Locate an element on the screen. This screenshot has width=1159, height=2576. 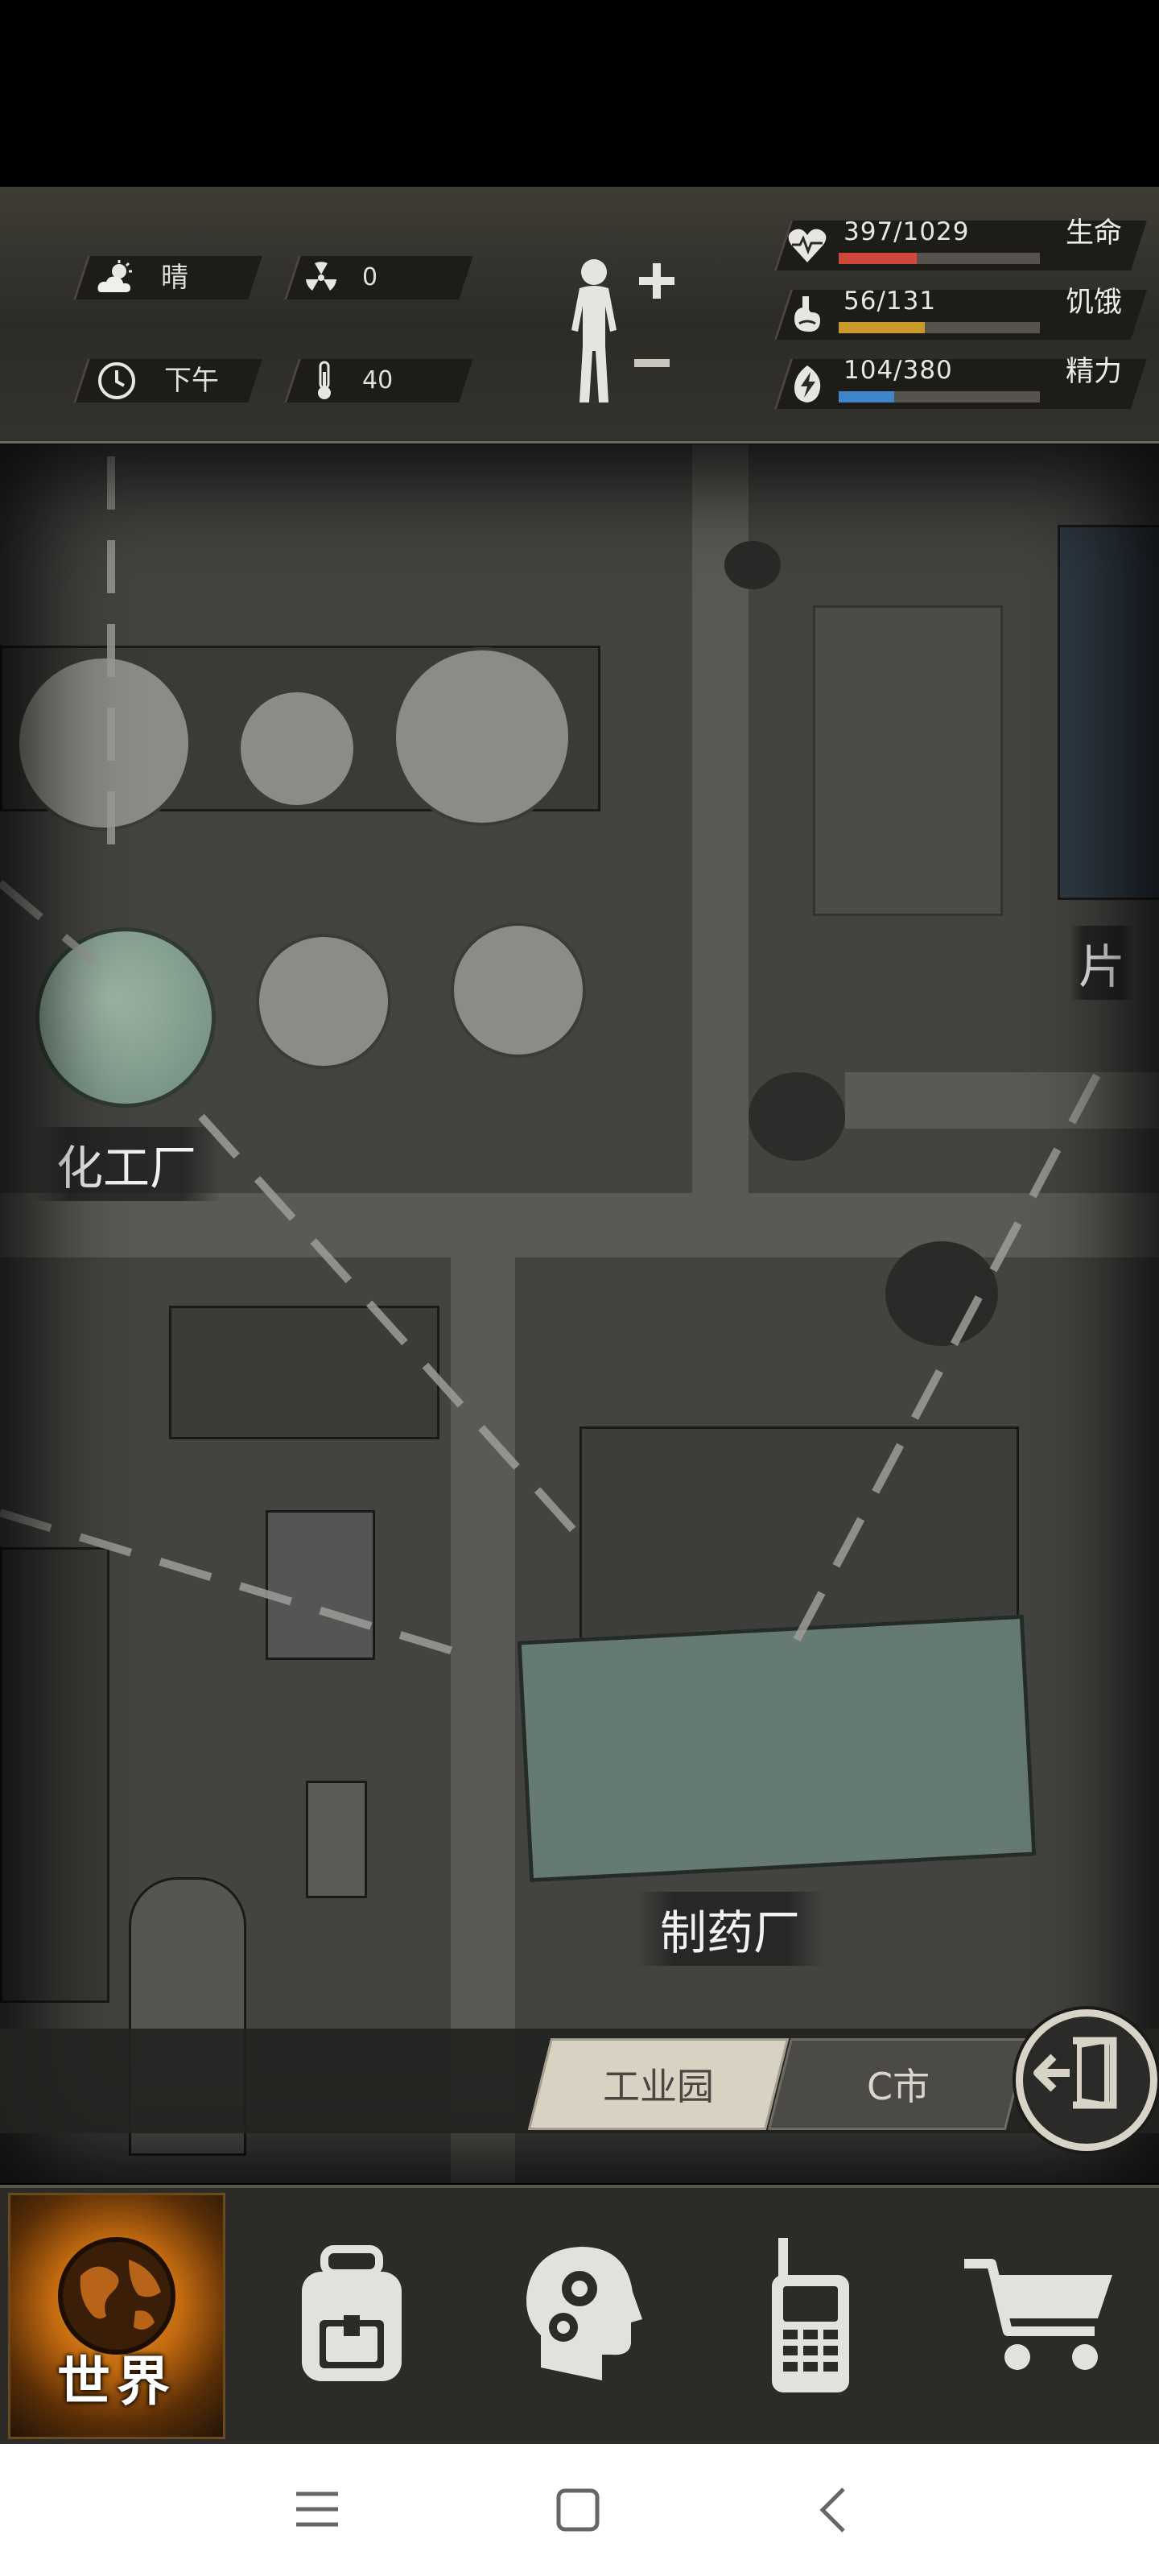
backpack-icon is located at coordinates (352, 2313).